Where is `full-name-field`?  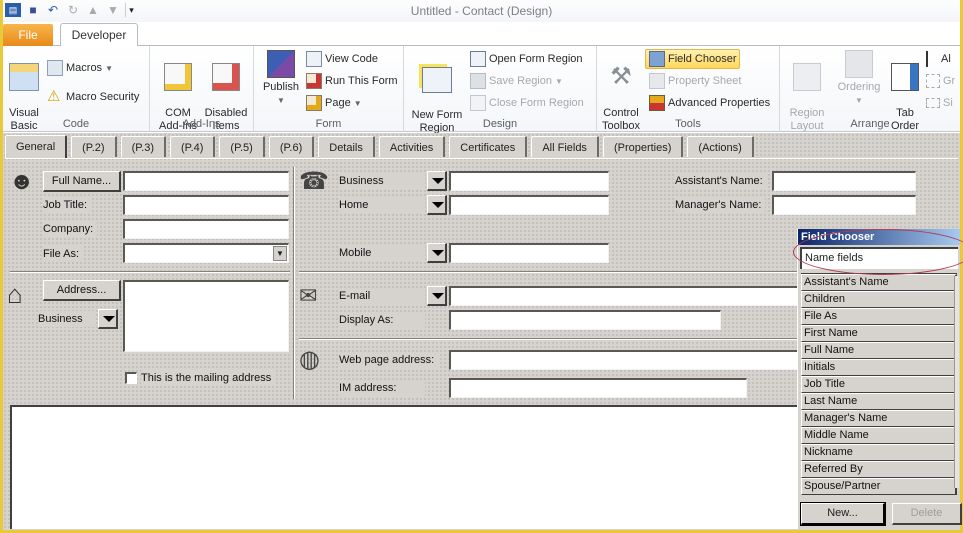
full-name-field is located at coordinates (206, 181).